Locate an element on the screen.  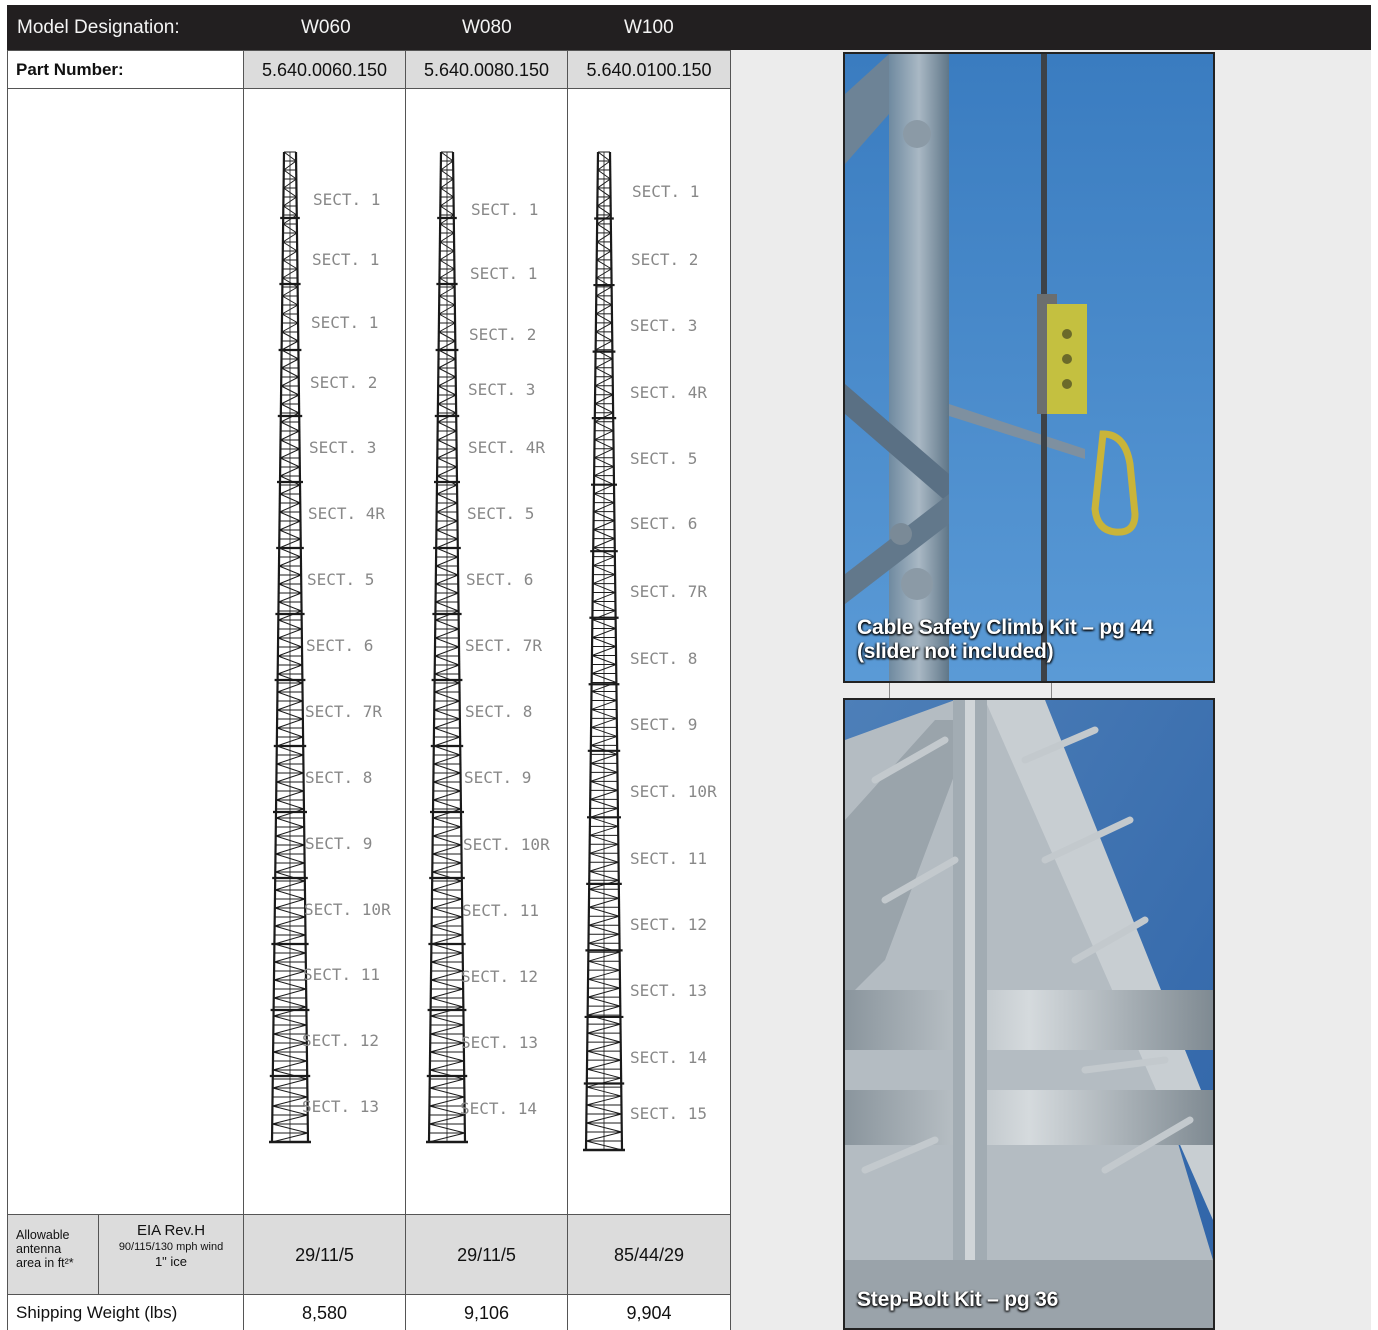
cable-caption-line2: (slider not included) is located at coordinates (955, 651).